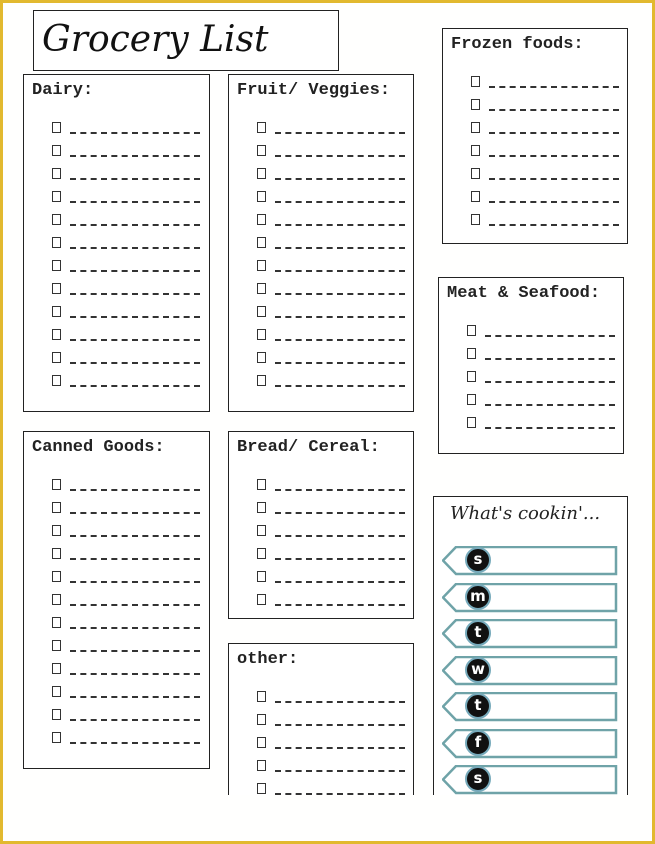 This screenshot has width=655, height=844. I want to click on day-tag: t, so click(530, 634).